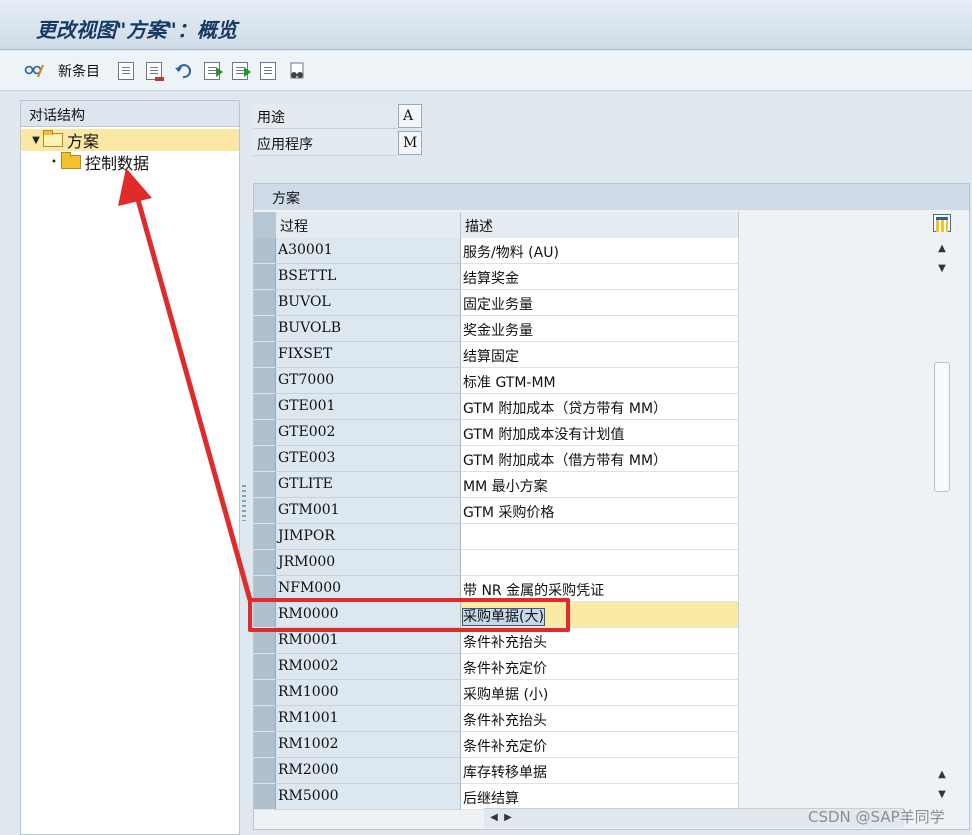 Image resolution: width=972 pixels, height=835 pixels. I want to click on tree-item-label: 方案, so click(83, 141).